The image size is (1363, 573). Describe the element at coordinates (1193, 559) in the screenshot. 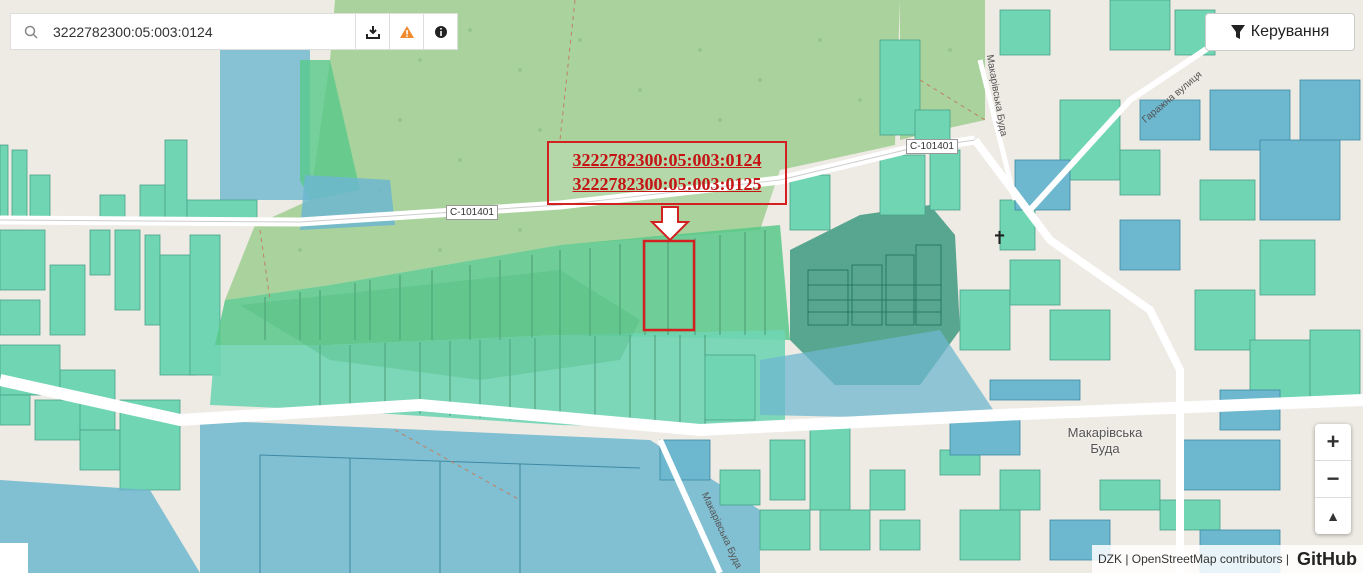

I see `attribution-text: DZK | OpenStreetMap contributors |` at that location.